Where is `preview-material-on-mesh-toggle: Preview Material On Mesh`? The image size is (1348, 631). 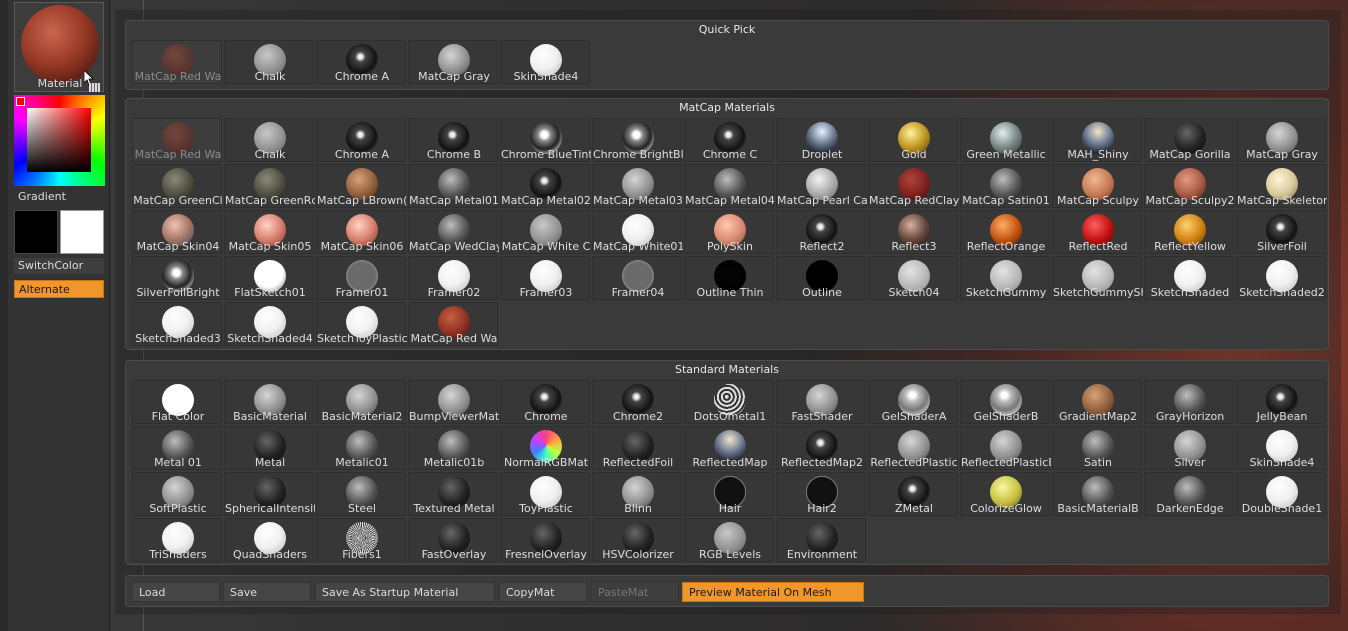 preview-material-on-mesh-toggle: Preview Material On Mesh is located at coordinates (773, 592).